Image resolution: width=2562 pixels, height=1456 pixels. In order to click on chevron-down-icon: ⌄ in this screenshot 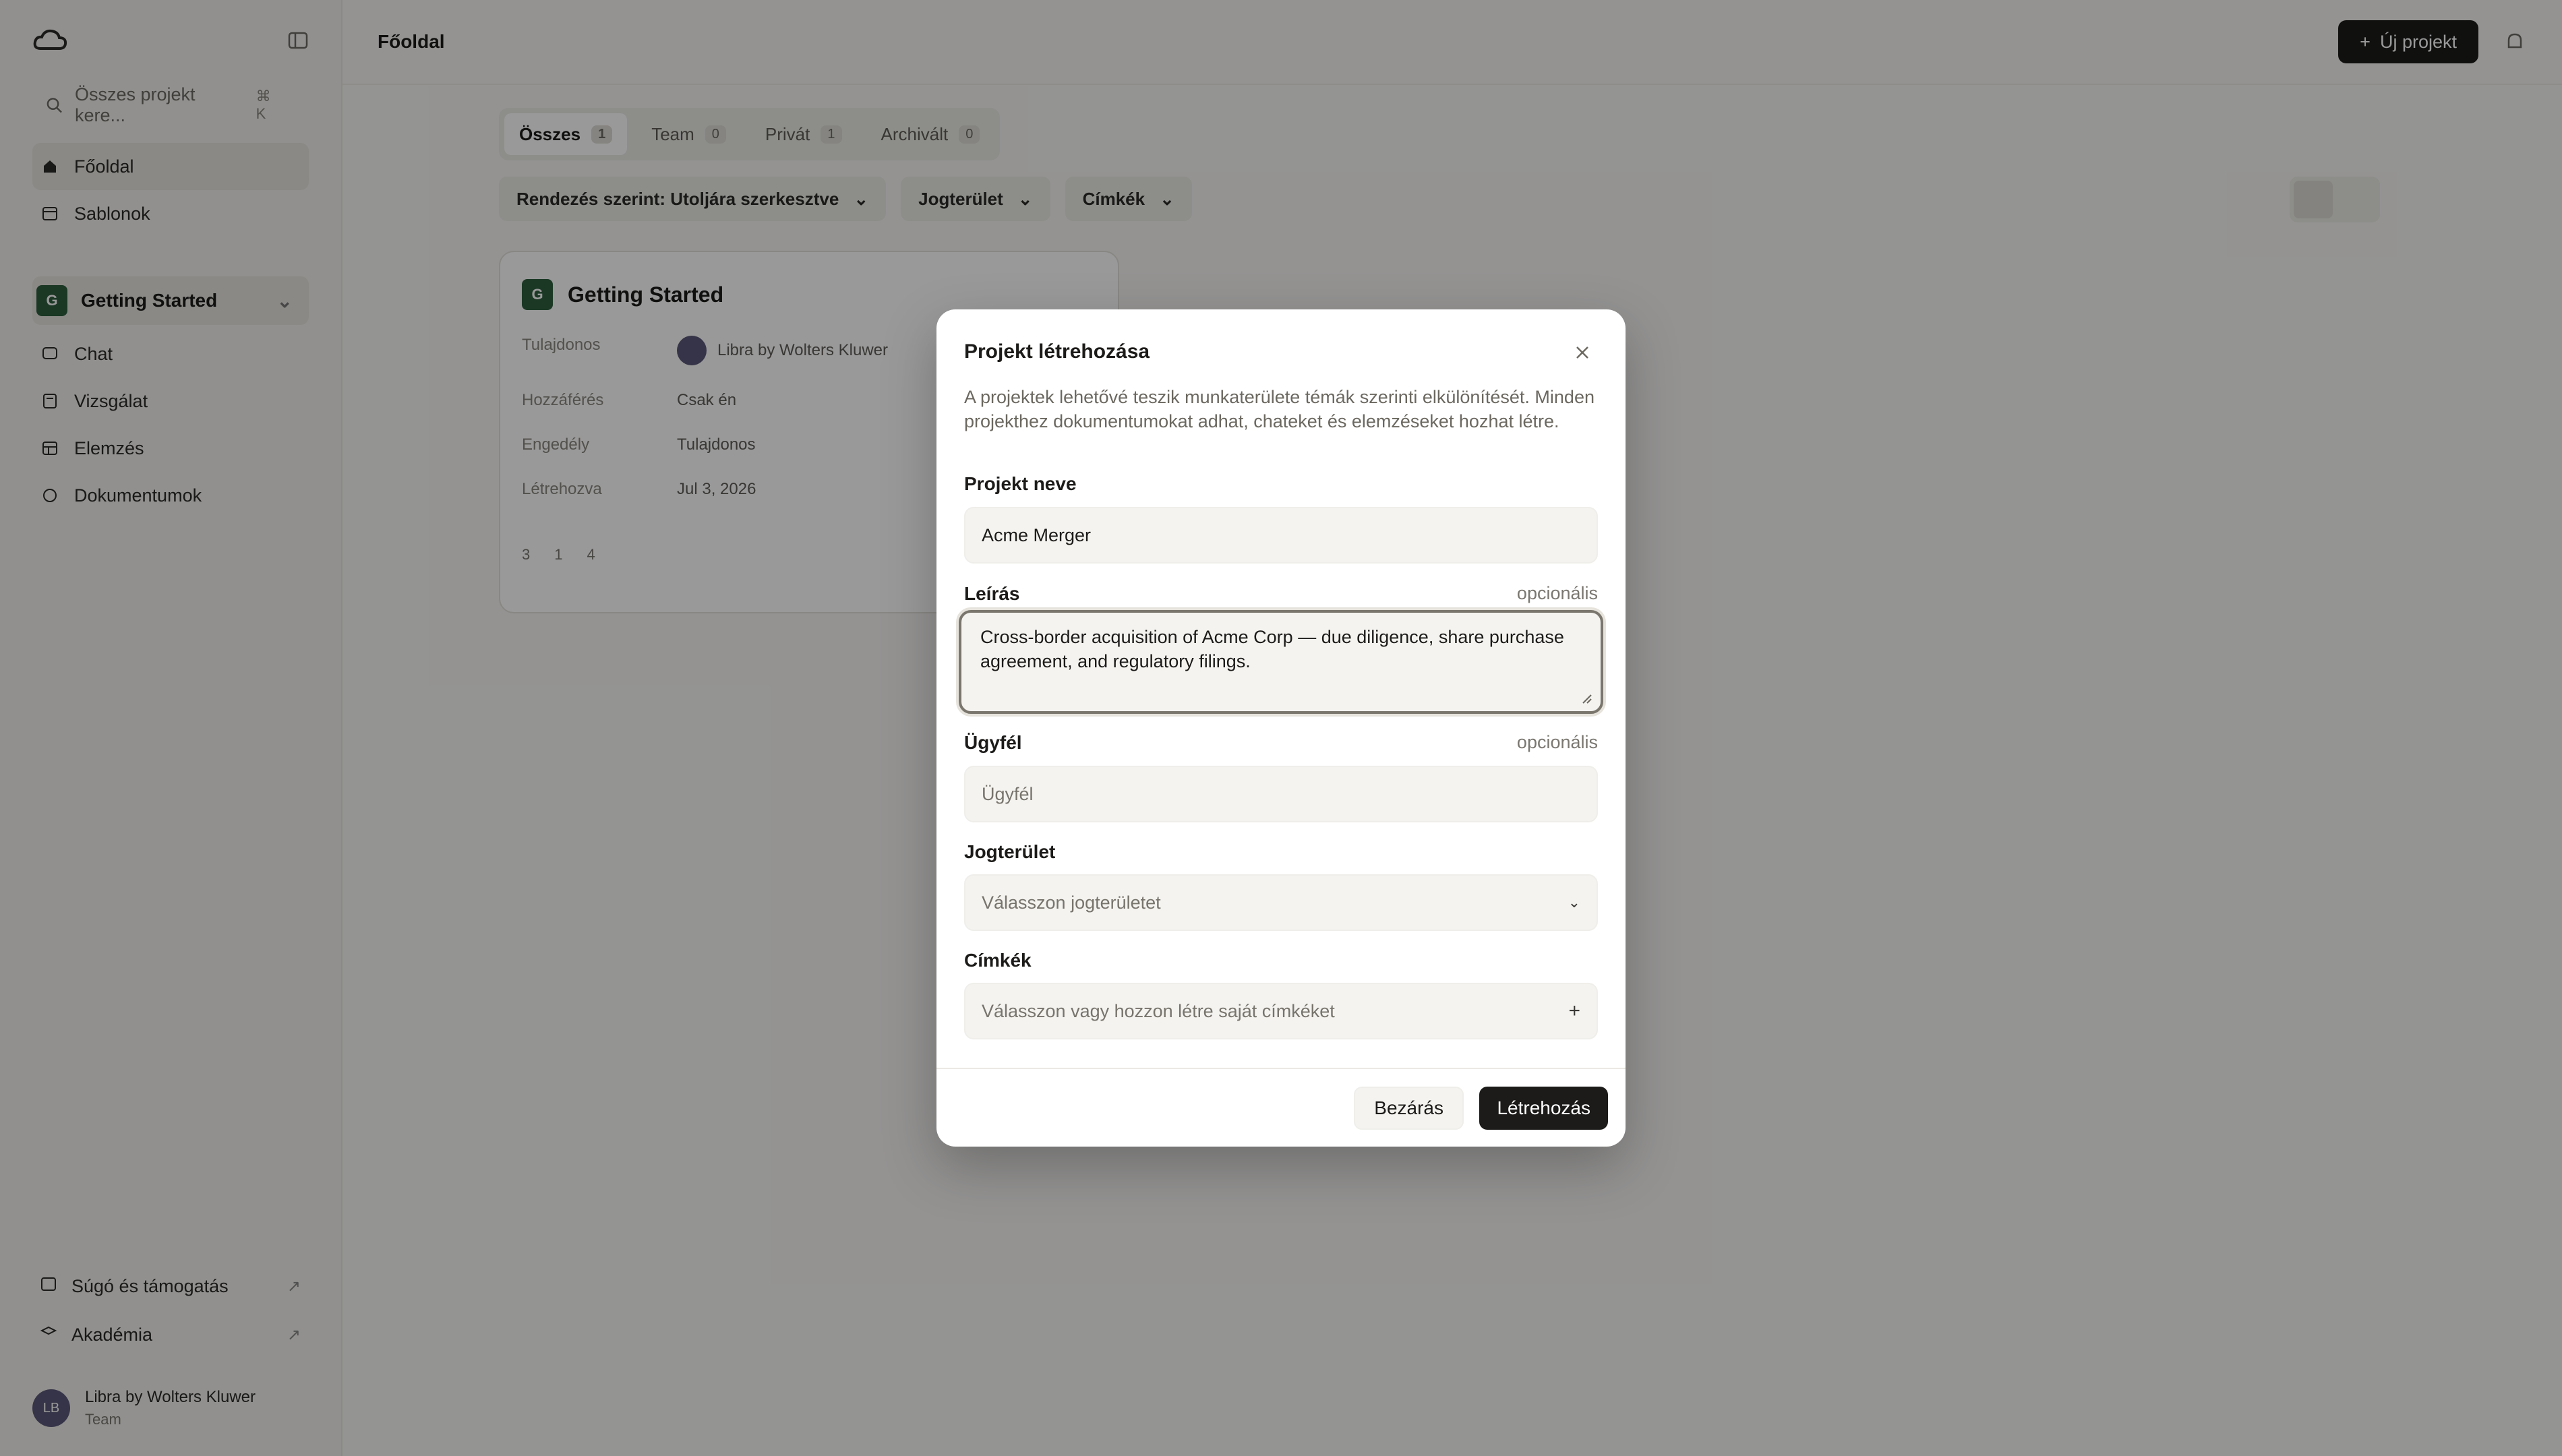, I will do `click(1574, 902)`.